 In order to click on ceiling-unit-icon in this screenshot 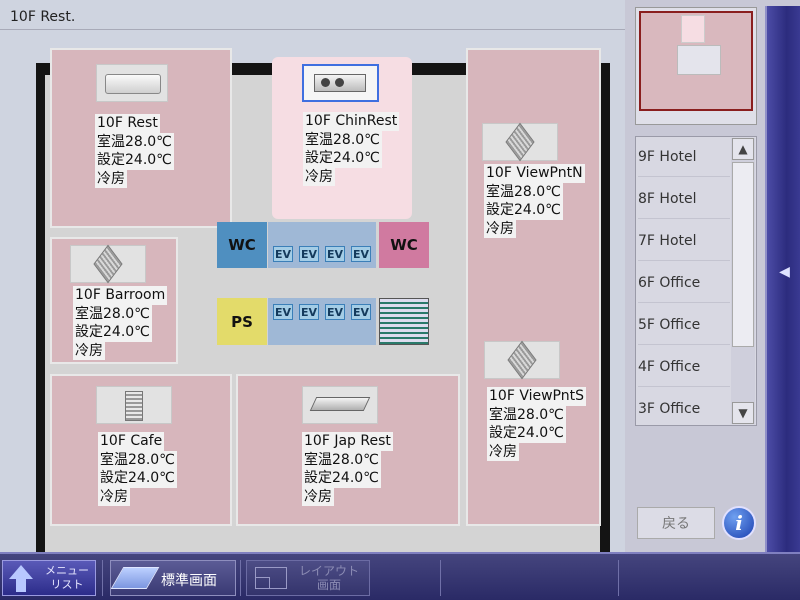, I will do `click(340, 405)`.